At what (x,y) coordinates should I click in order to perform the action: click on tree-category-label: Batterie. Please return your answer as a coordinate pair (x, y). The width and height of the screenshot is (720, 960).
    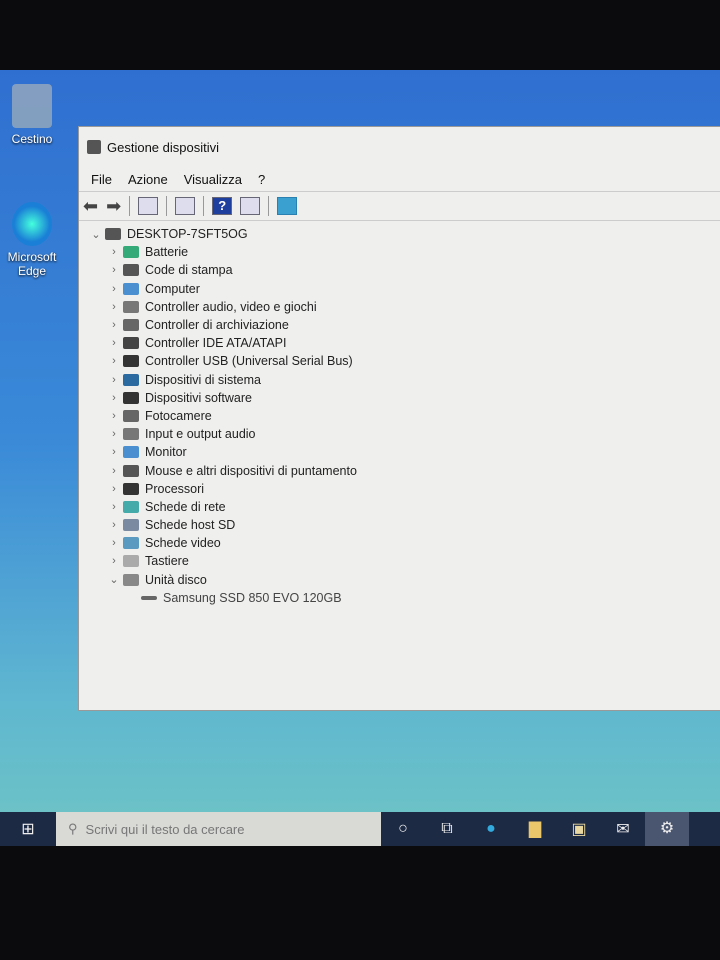
    Looking at the image, I should click on (167, 252).